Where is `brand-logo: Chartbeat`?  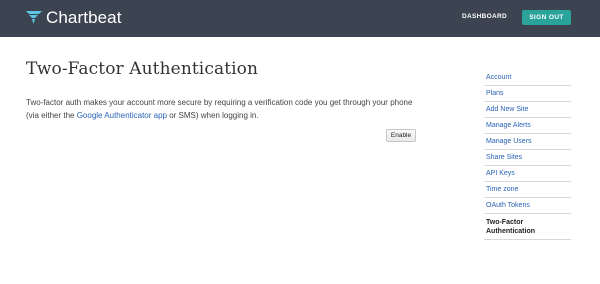 brand-logo: Chartbeat is located at coordinates (74, 18).